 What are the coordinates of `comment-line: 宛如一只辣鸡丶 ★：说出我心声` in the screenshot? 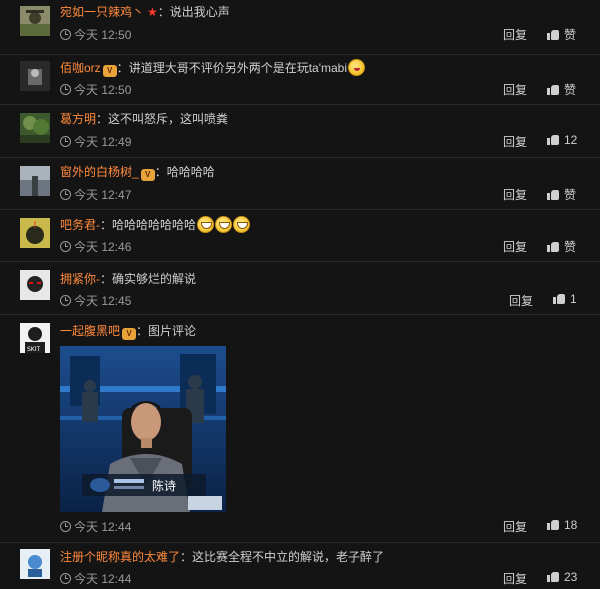 It's located at (145, 12).